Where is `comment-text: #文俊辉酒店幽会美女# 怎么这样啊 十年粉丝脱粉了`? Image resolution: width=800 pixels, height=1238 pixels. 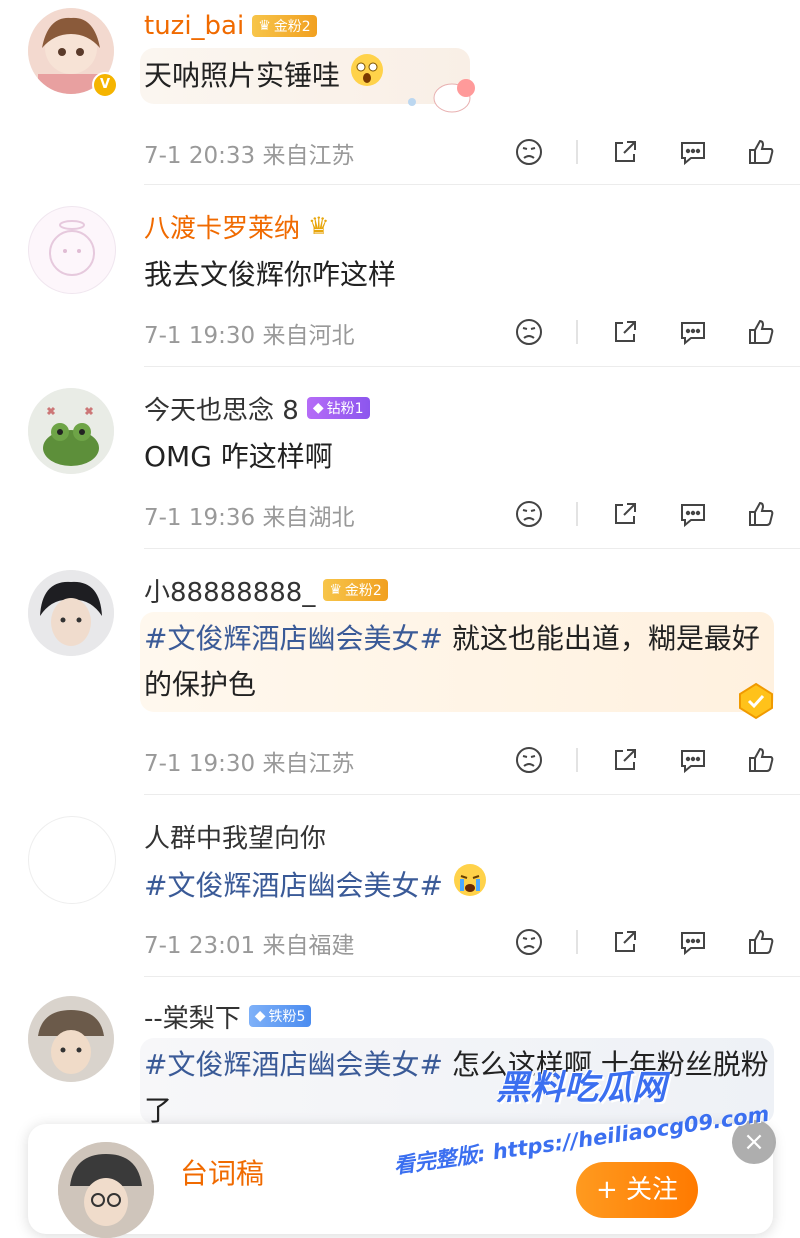 comment-text: #文俊辉酒店幽会美女# 怎么这样啊 十年粉丝脱粉了 is located at coordinates (456, 1087).